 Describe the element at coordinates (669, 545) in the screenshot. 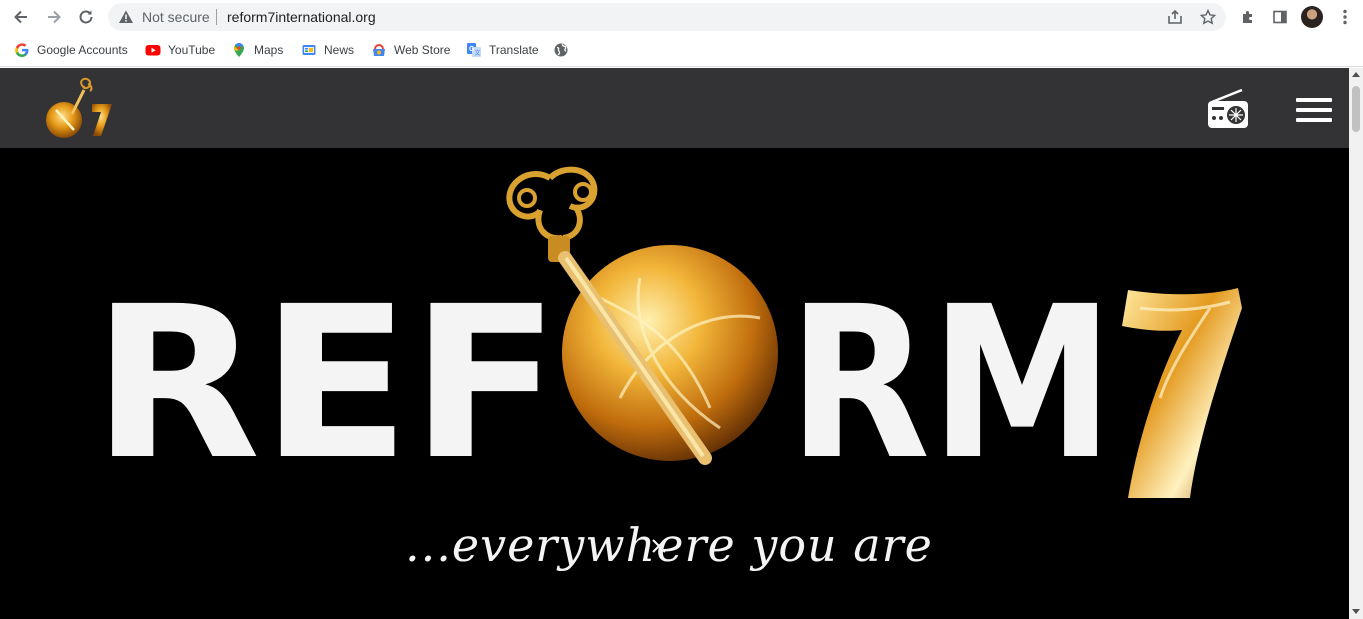

I see `hero-tagline: ...everywhere you are` at that location.